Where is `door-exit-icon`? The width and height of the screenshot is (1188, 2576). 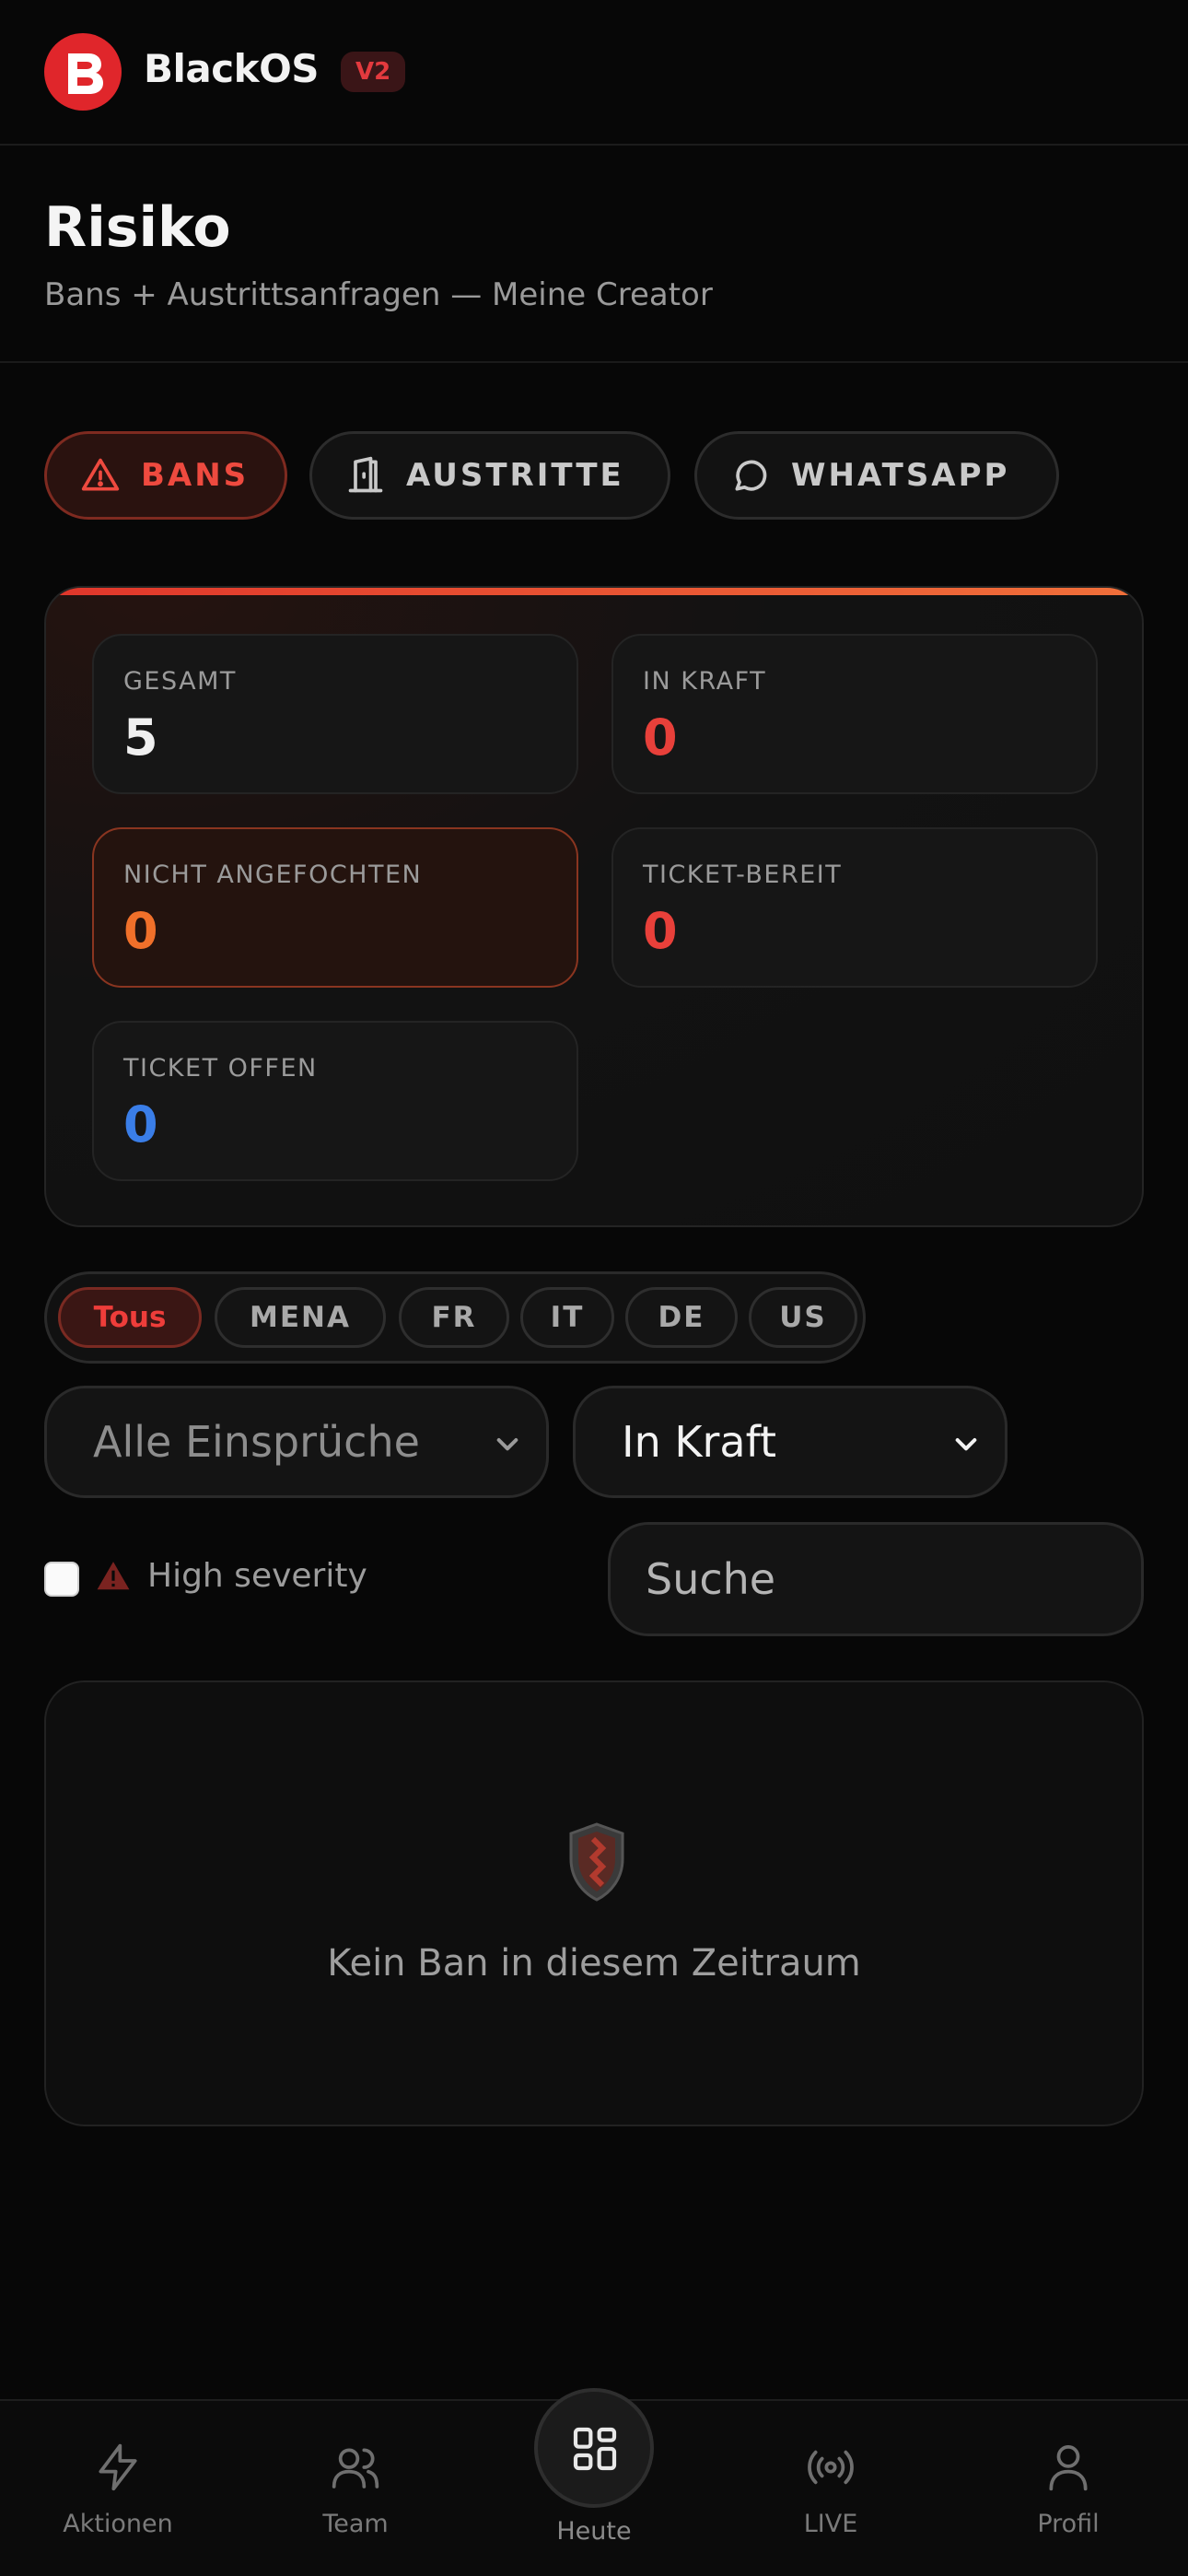 door-exit-icon is located at coordinates (365, 475).